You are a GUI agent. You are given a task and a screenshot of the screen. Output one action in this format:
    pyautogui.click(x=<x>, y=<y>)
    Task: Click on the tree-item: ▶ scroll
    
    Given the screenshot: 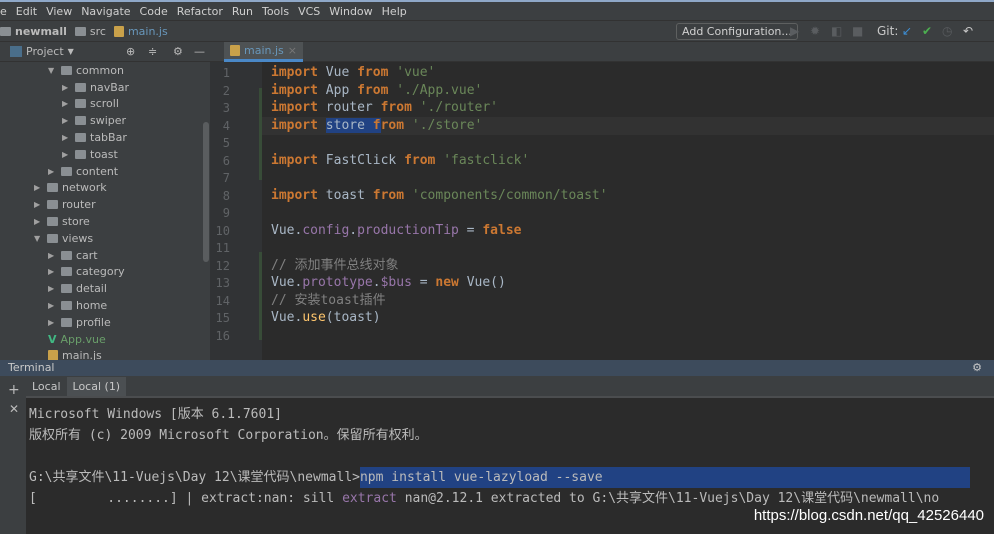 What is the action you would take?
    pyautogui.click(x=105, y=104)
    